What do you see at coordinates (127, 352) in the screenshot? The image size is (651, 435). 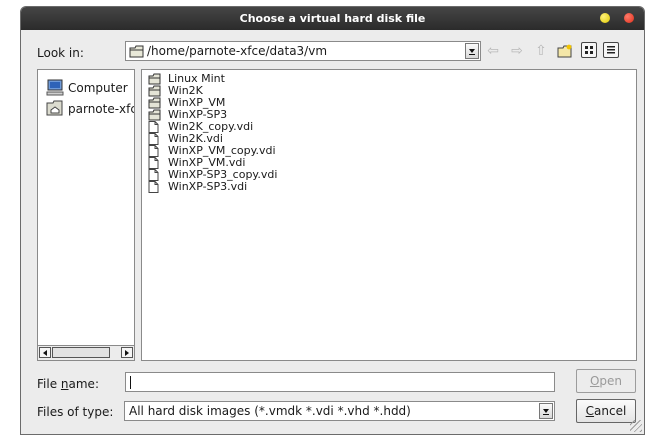 I see `scroll-right-button` at bounding box center [127, 352].